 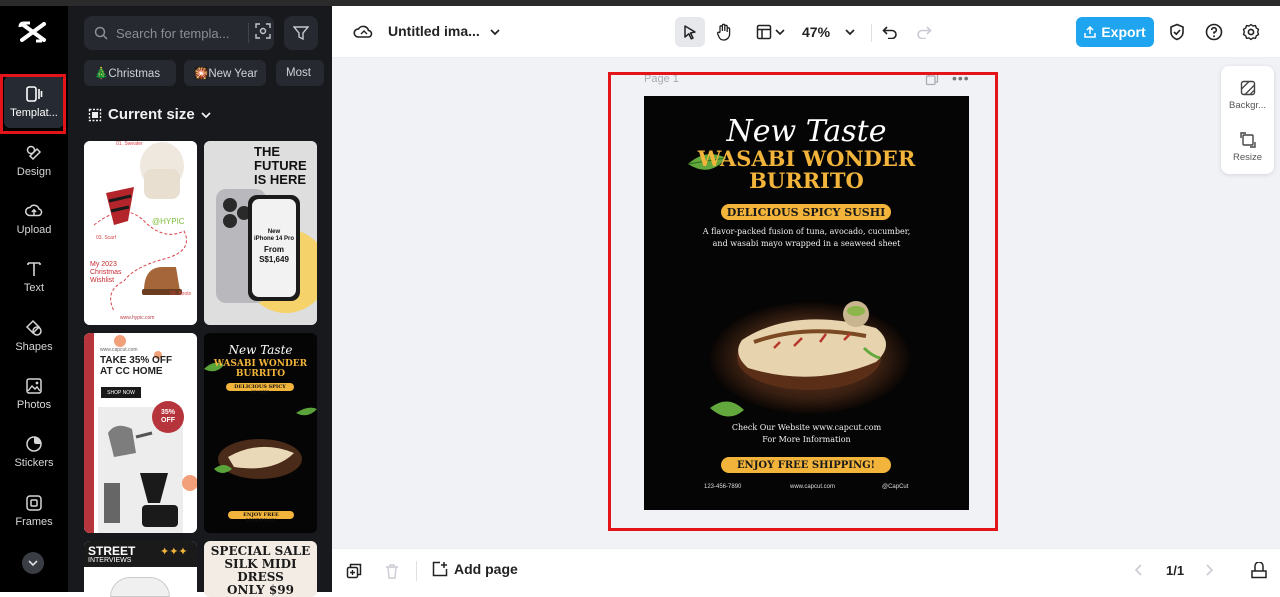 What do you see at coordinates (690, 32) in the screenshot?
I see `select-tool-button` at bounding box center [690, 32].